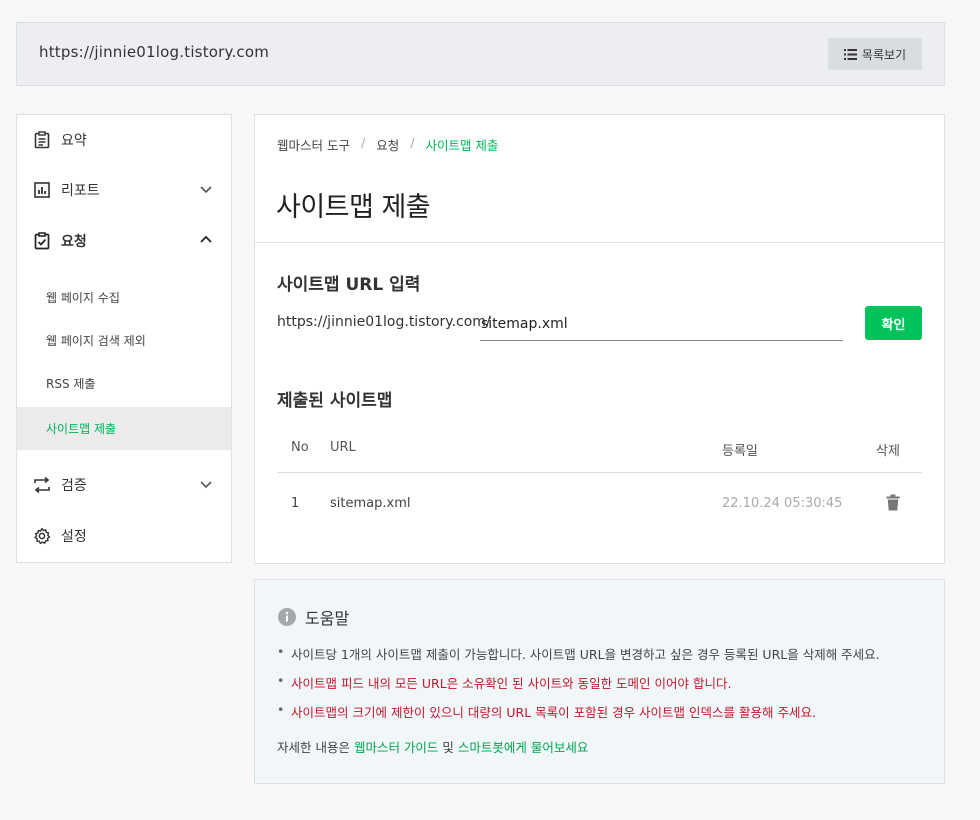  Describe the element at coordinates (300, 447) in the screenshot. I see `column-header-no: No` at that location.